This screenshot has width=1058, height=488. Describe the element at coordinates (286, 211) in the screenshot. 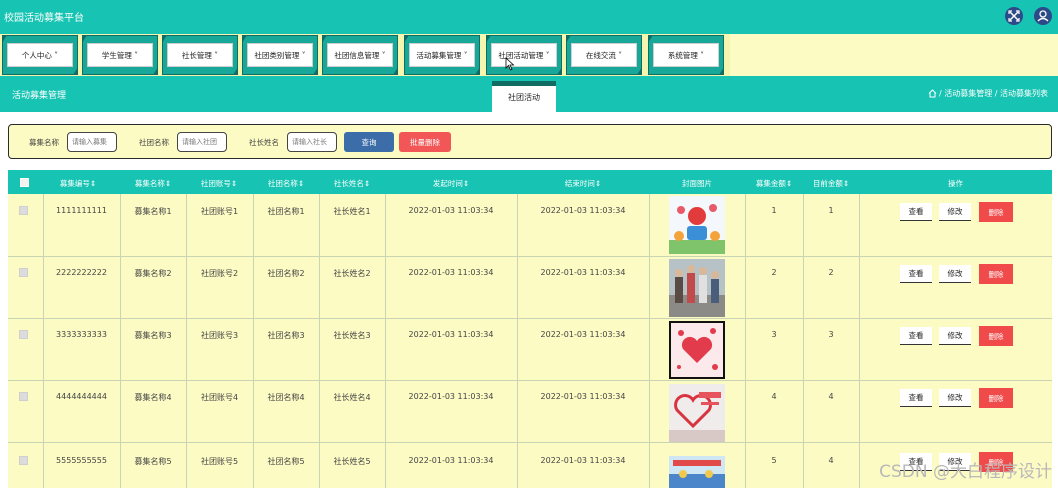

I see `cell-club: 社团名称1` at that location.